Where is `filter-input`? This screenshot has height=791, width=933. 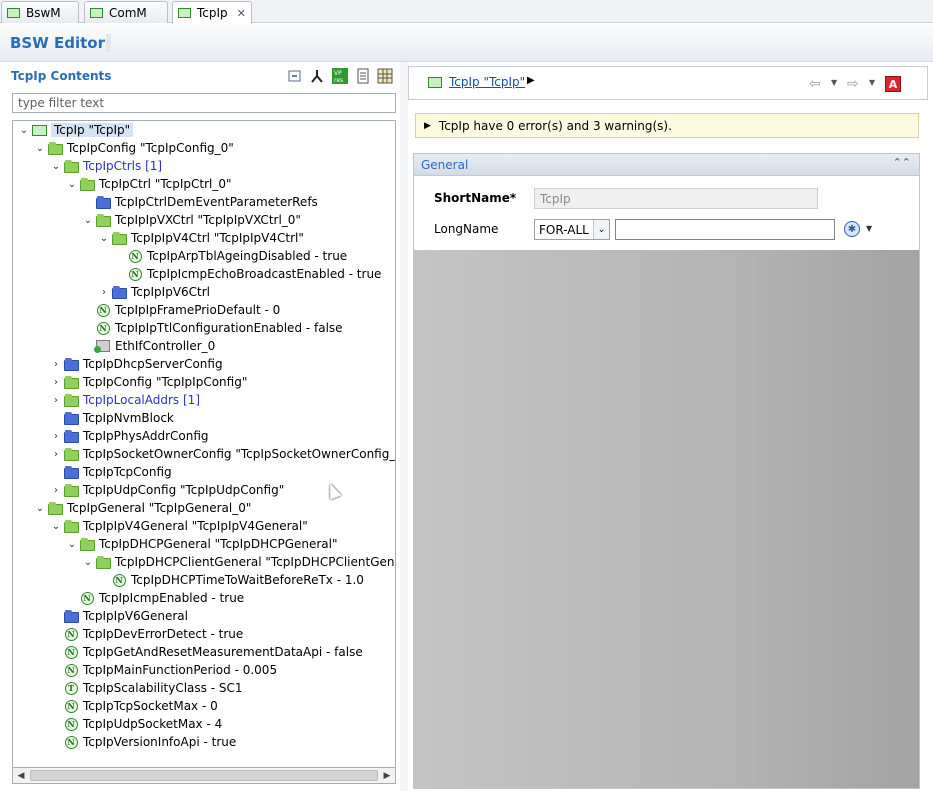 filter-input is located at coordinates (204, 103).